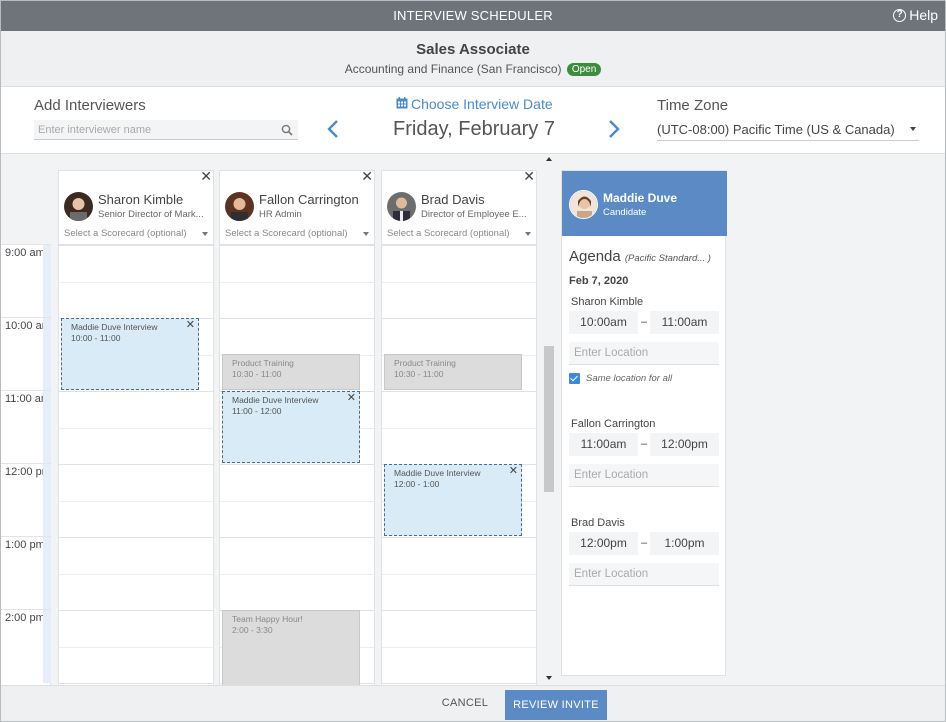 The image size is (946, 722). I want to click on choose-date-link: Choose Interview Date, so click(474, 104).